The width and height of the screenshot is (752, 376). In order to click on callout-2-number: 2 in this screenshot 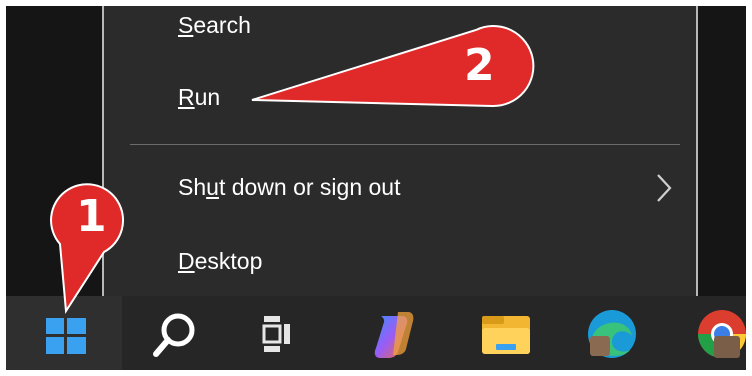, I will do `click(479, 65)`.